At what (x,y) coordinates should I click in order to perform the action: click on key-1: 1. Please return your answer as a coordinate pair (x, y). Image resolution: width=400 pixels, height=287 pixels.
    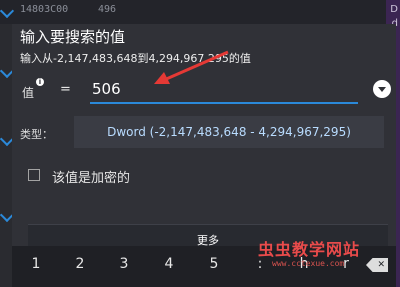
    Looking at the image, I should click on (36, 264).